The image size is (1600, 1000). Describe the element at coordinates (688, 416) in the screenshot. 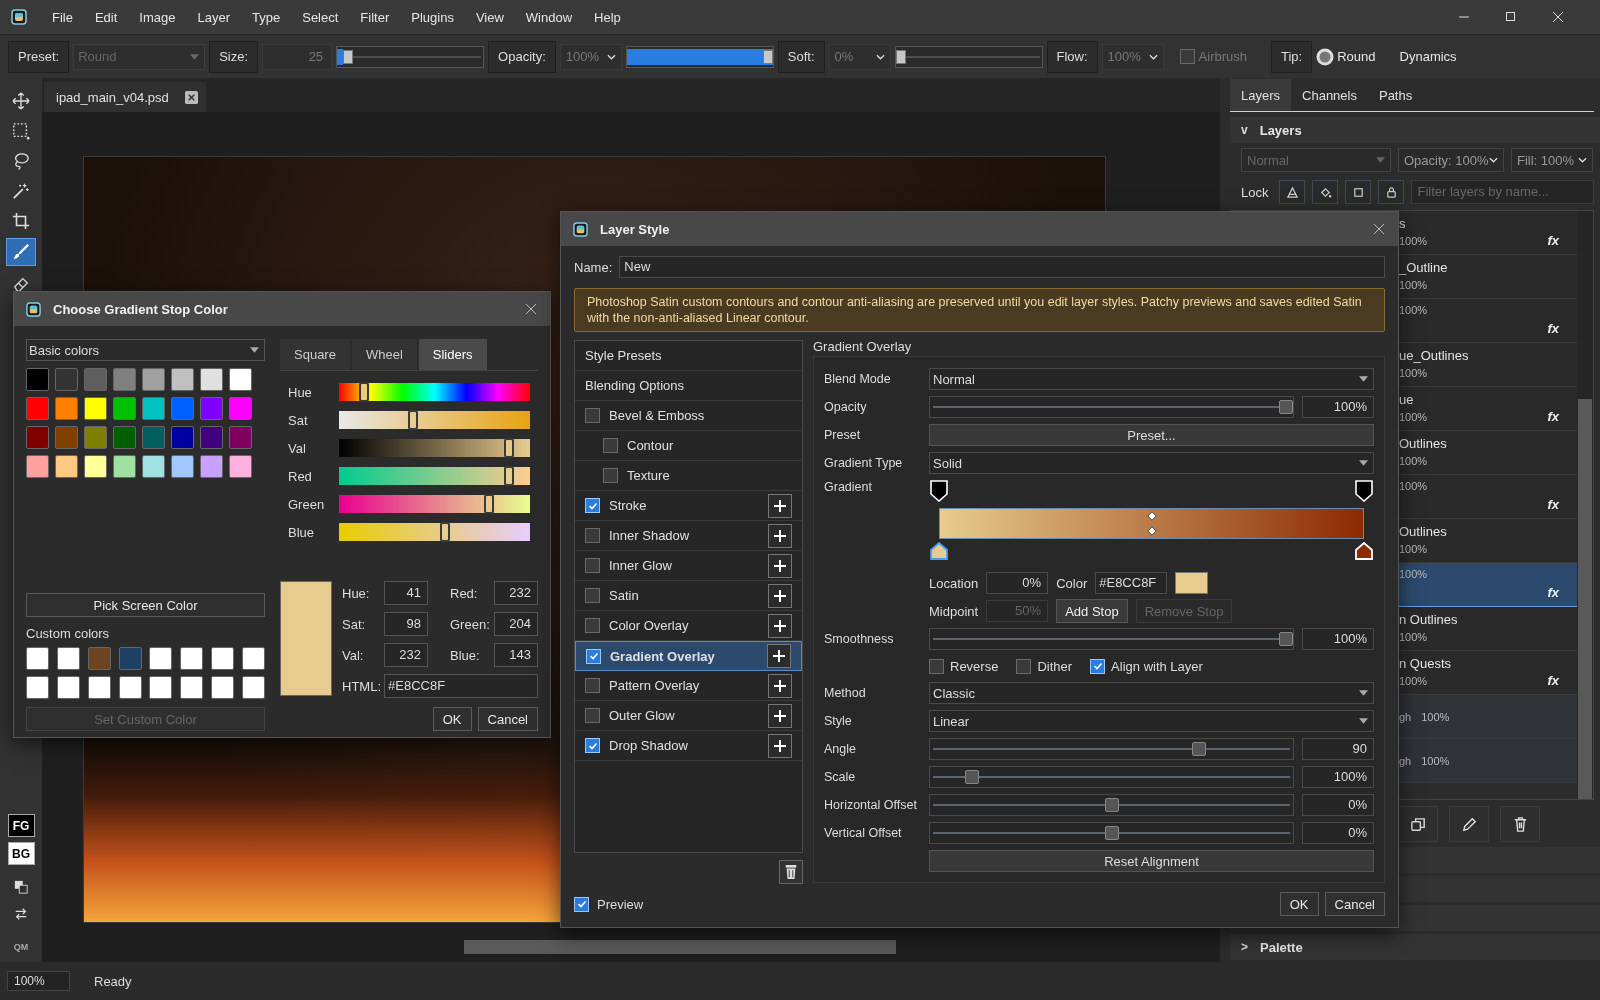

I see `effect-item: Bevel & Emboss` at that location.